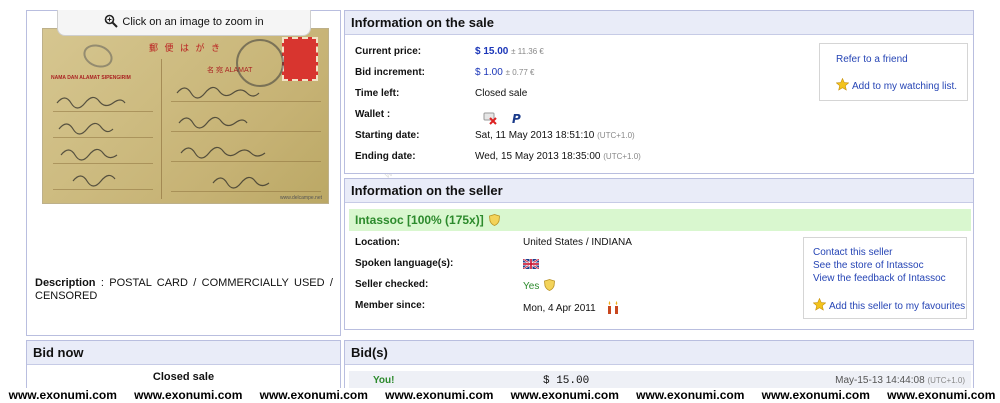  What do you see at coordinates (868, 265) in the screenshot?
I see `seller-store-link: See the store of Intassoc` at bounding box center [868, 265].